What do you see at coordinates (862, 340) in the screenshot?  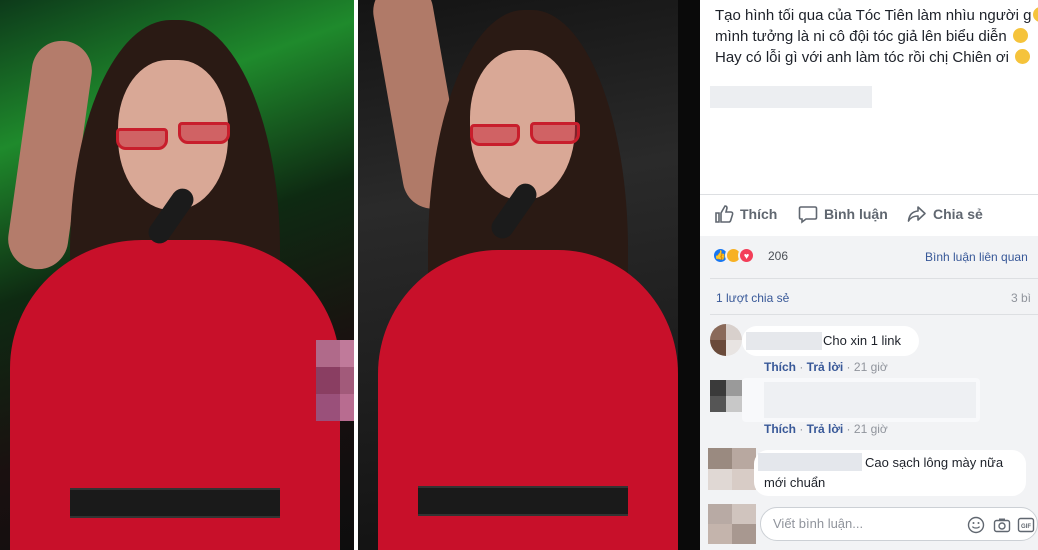 I see `comment-text: Cho xin 1 link` at bounding box center [862, 340].